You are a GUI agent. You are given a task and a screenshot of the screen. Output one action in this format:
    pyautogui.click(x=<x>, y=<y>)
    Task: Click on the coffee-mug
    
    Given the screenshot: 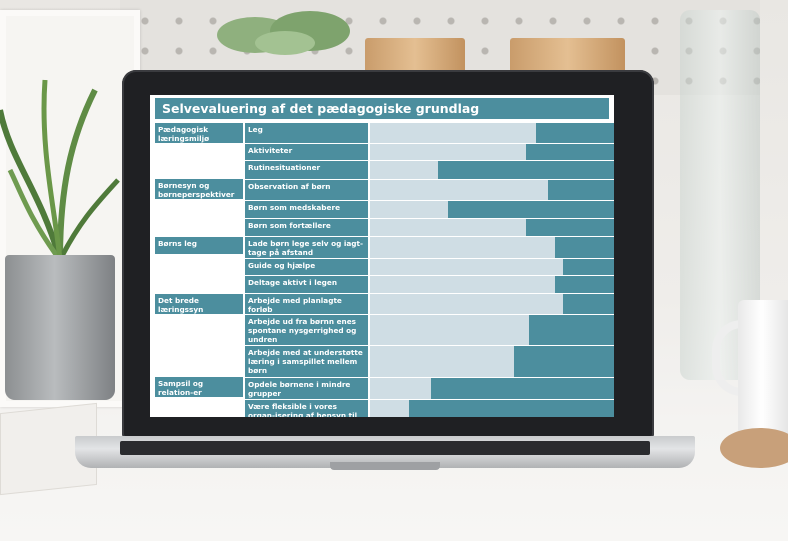 What is the action you would take?
    pyautogui.click(x=763, y=370)
    